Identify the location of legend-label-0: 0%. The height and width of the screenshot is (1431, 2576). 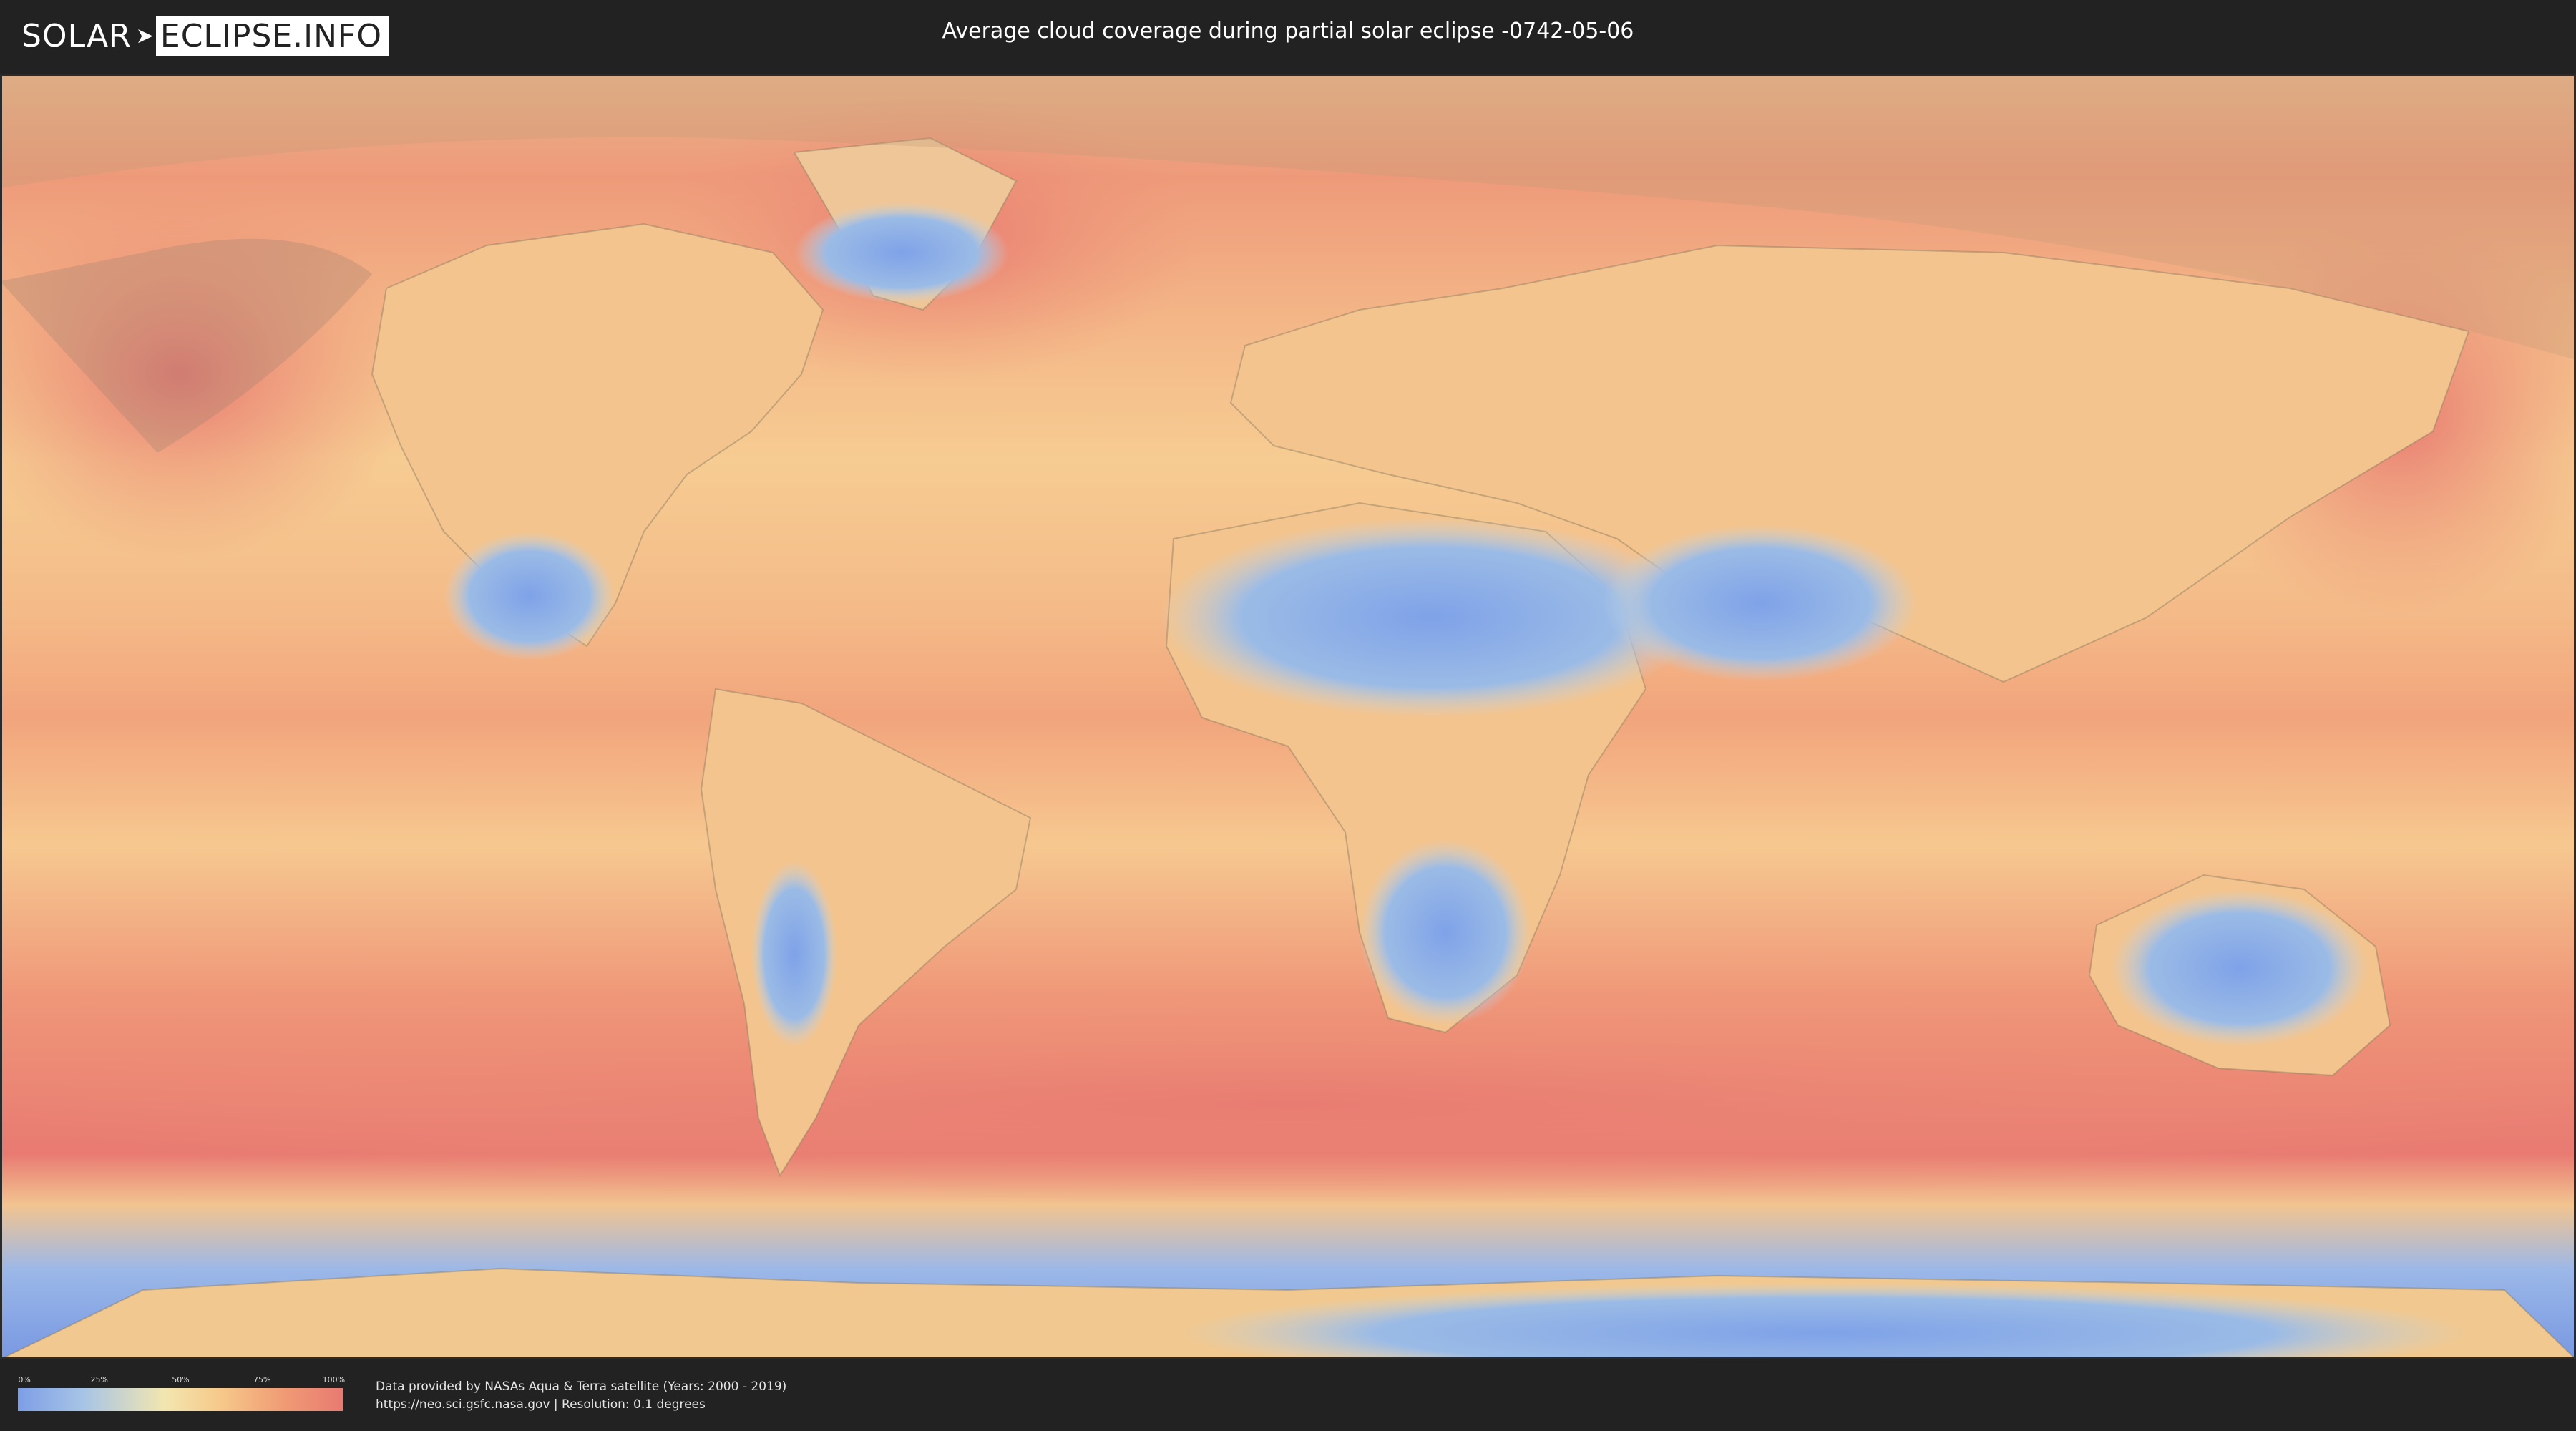
(24, 1379).